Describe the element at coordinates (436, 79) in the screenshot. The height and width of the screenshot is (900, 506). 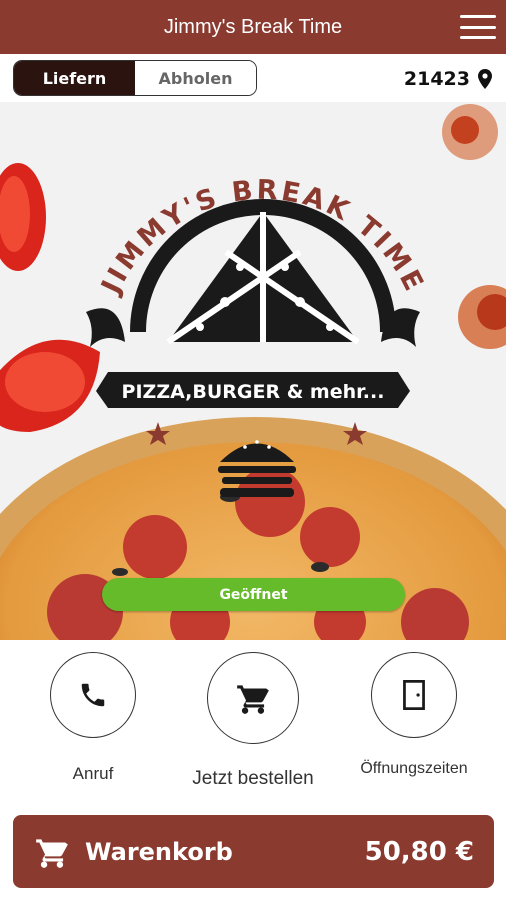
I see `zip-code: 21423` at that location.